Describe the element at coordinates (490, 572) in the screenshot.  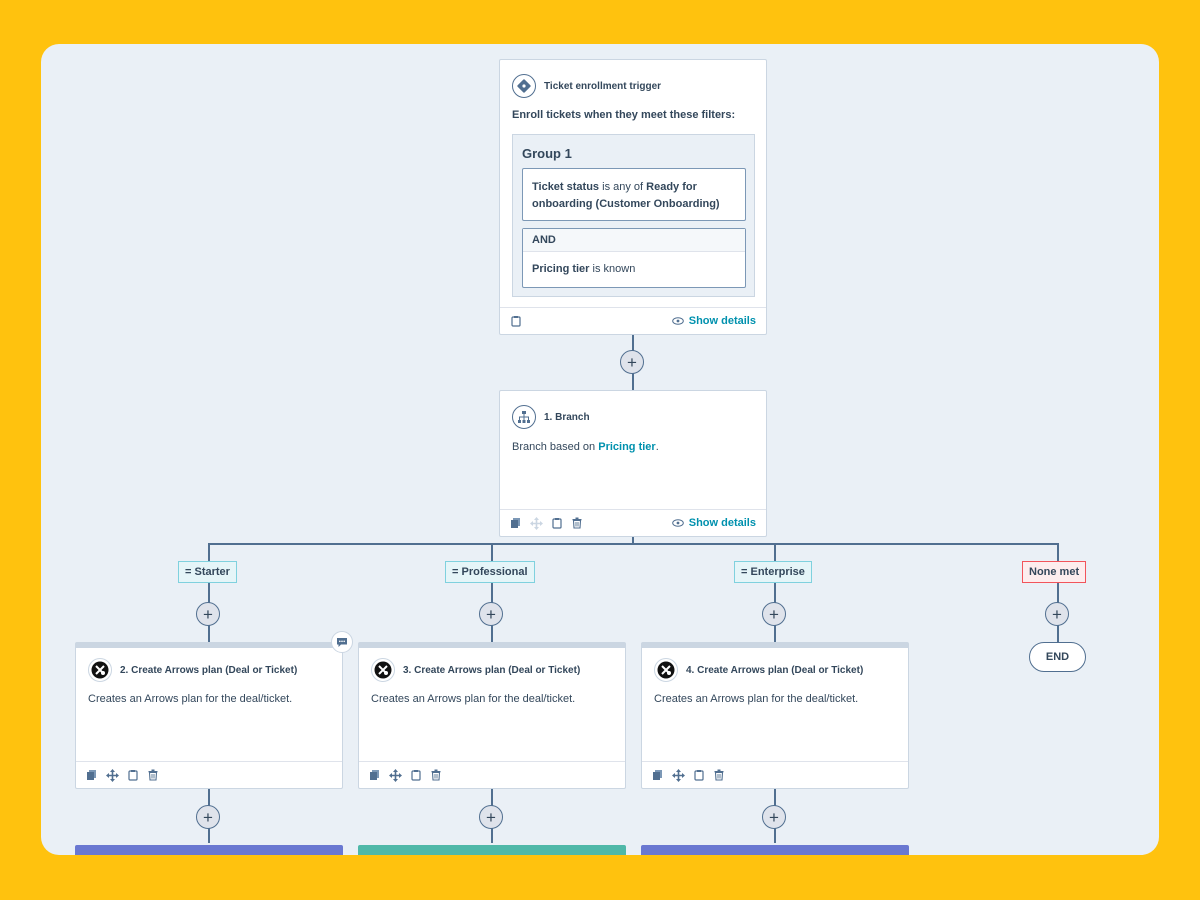
I see `branch-label-professional: = Professional` at that location.